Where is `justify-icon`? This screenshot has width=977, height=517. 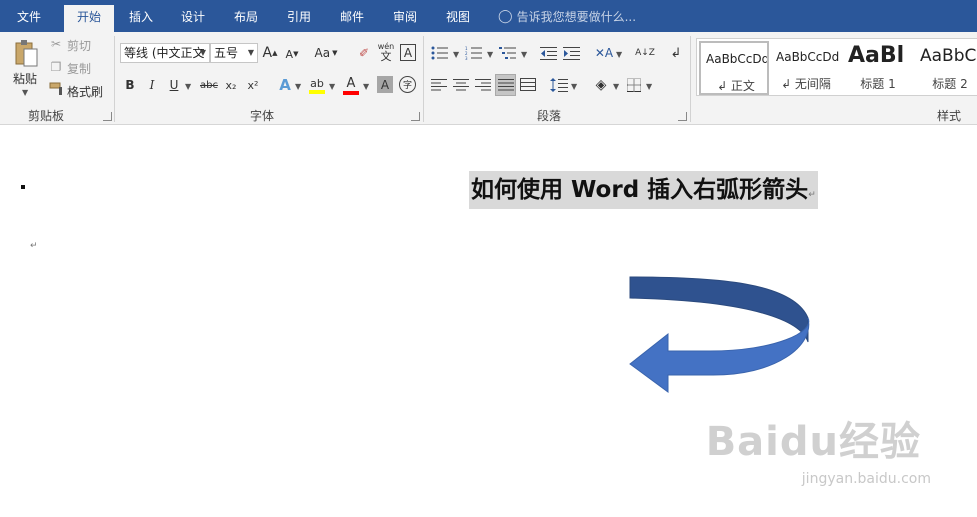 justify-icon is located at coordinates (505, 85).